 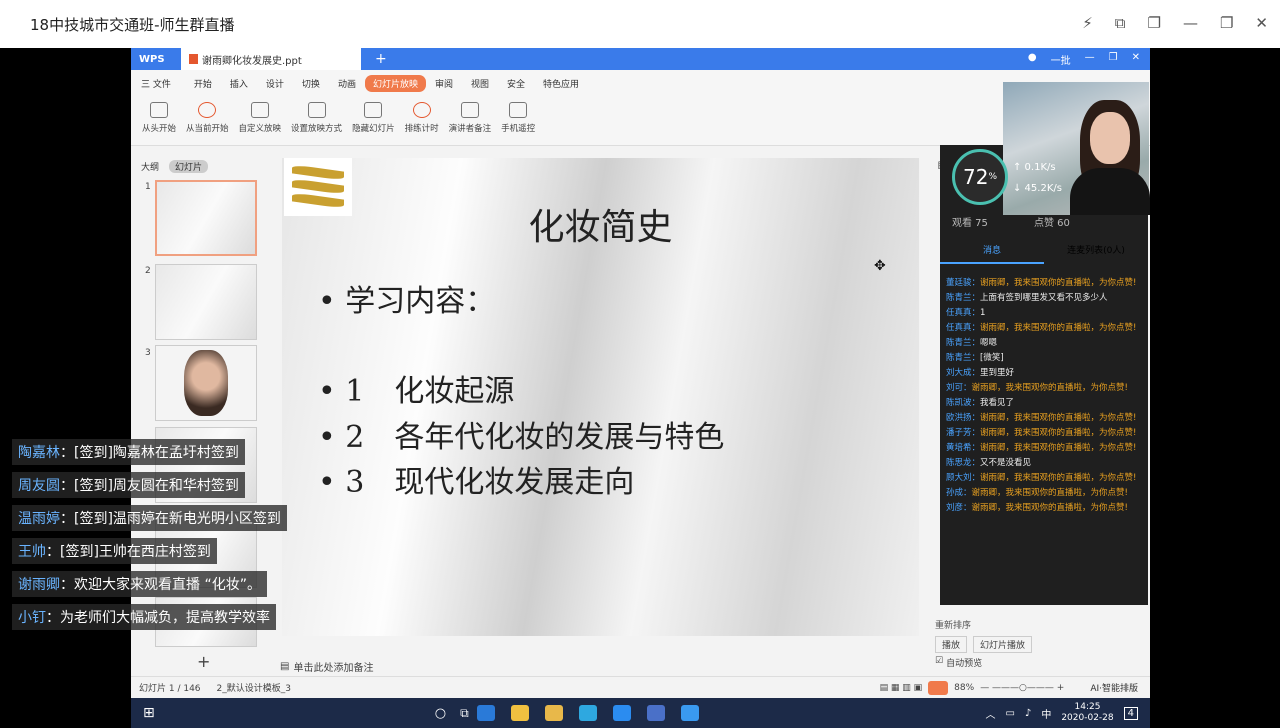 I want to click on wps-home-tab: WPS, so click(x=156, y=59).